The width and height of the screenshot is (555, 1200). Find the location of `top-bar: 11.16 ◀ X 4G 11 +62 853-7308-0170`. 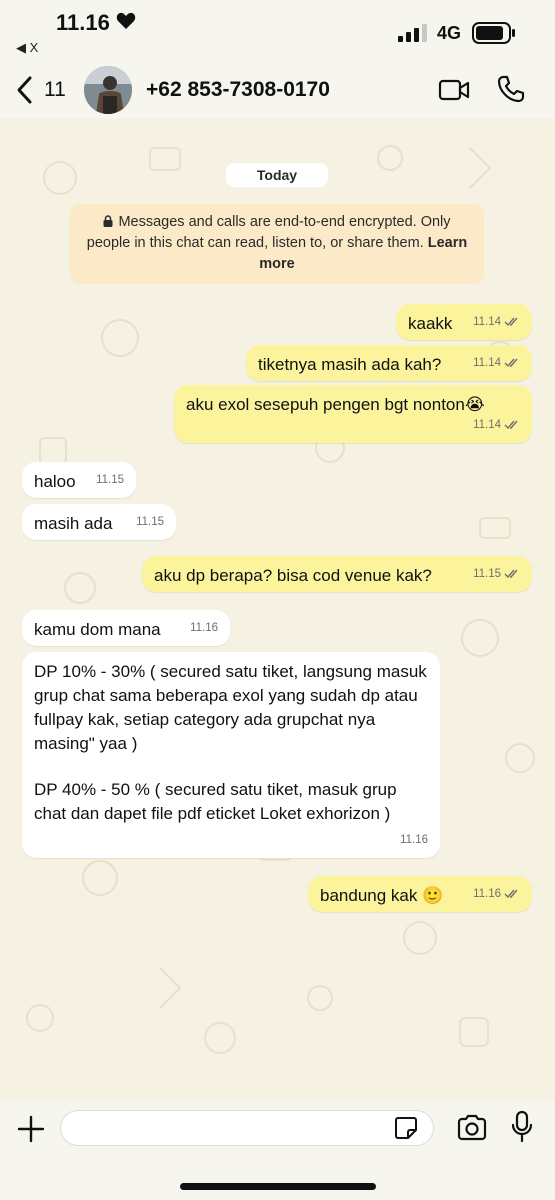

top-bar: 11.16 ◀ X 4G 11 +62 853-7308-0170 is located at coordinates (277, 59).